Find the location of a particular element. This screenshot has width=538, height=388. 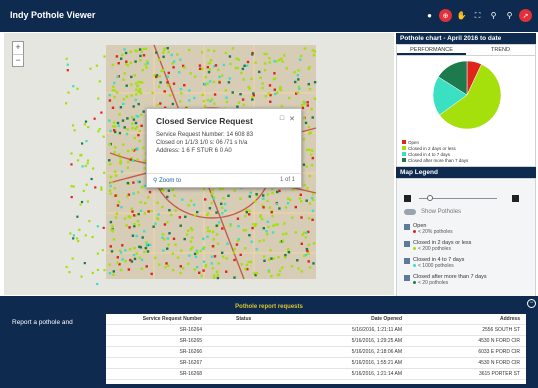

zoom-to-link: ⚲ Zoom to is located at coordinates (167, 180).